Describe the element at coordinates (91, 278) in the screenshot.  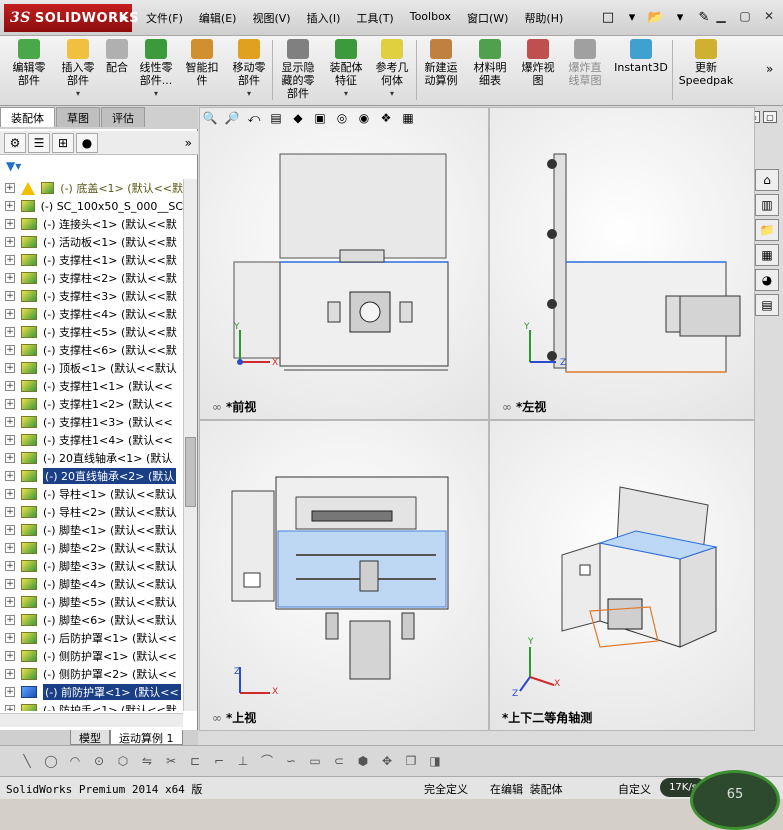
I see `tree-item: + (-) 支撑柱<2> (默认<<默` at that location.